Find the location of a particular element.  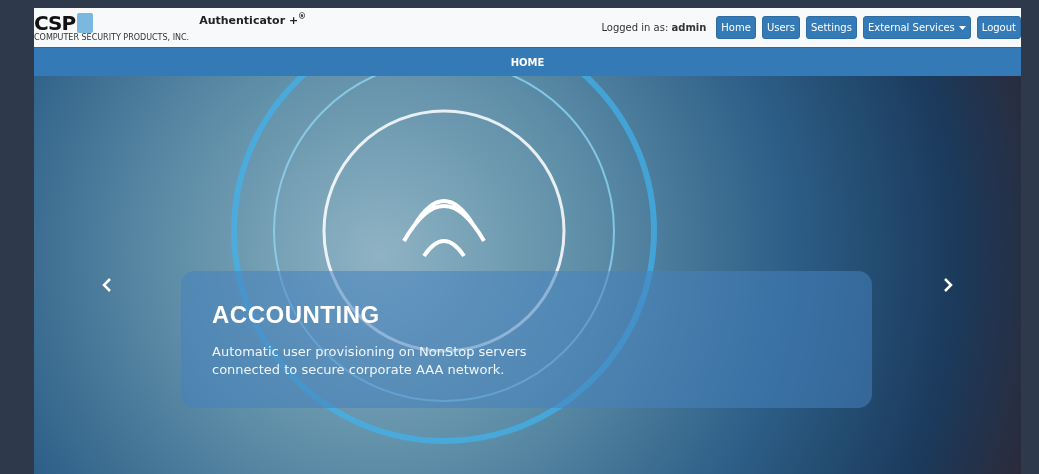

next-slide-button is located at coordinates (948, 285).